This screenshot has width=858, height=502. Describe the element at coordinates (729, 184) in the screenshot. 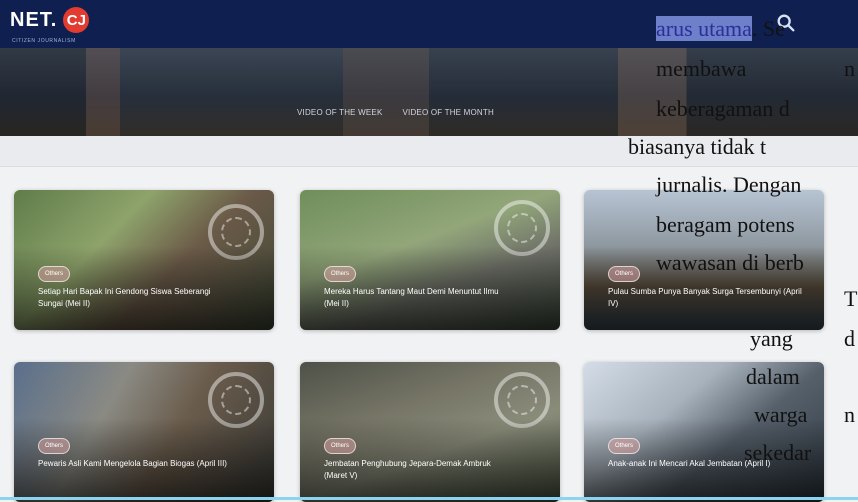

I see `article-line: jurnalis. Dengan` at that location.